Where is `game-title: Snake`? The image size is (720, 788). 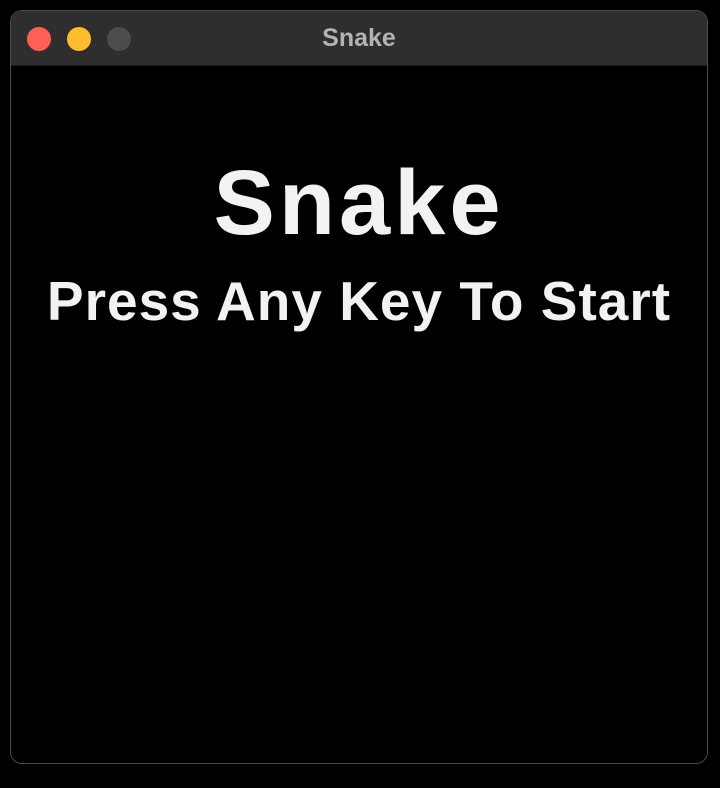
game-title: Snake is located at coordinates (359, 203).